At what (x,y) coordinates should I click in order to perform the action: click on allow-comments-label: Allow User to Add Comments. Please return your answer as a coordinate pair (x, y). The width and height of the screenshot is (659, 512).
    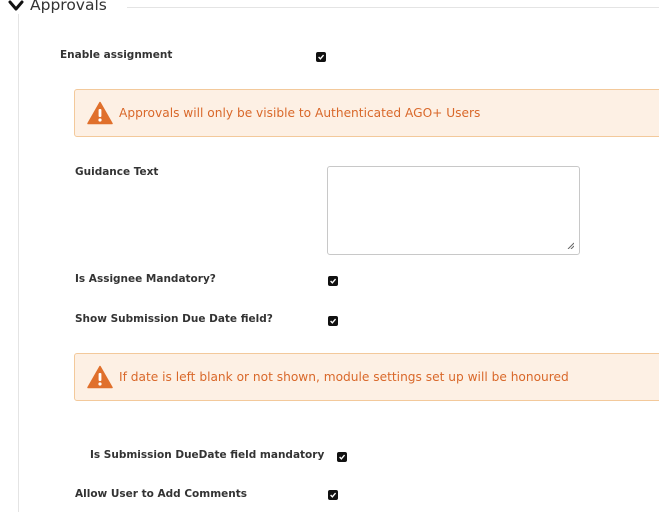
    Looking at the image, I should click on (161, 494).